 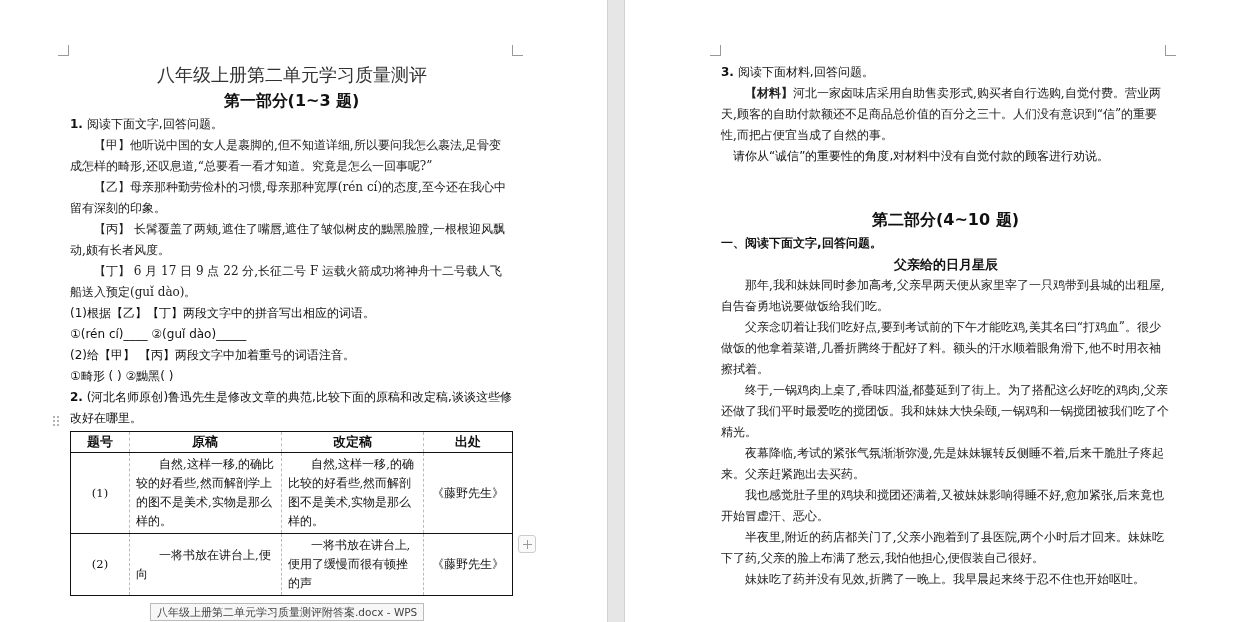 What do you see at coordinates (100, 564) in the screenshot?
I see `table-cell: (2)` at bounding box center [100, 564].